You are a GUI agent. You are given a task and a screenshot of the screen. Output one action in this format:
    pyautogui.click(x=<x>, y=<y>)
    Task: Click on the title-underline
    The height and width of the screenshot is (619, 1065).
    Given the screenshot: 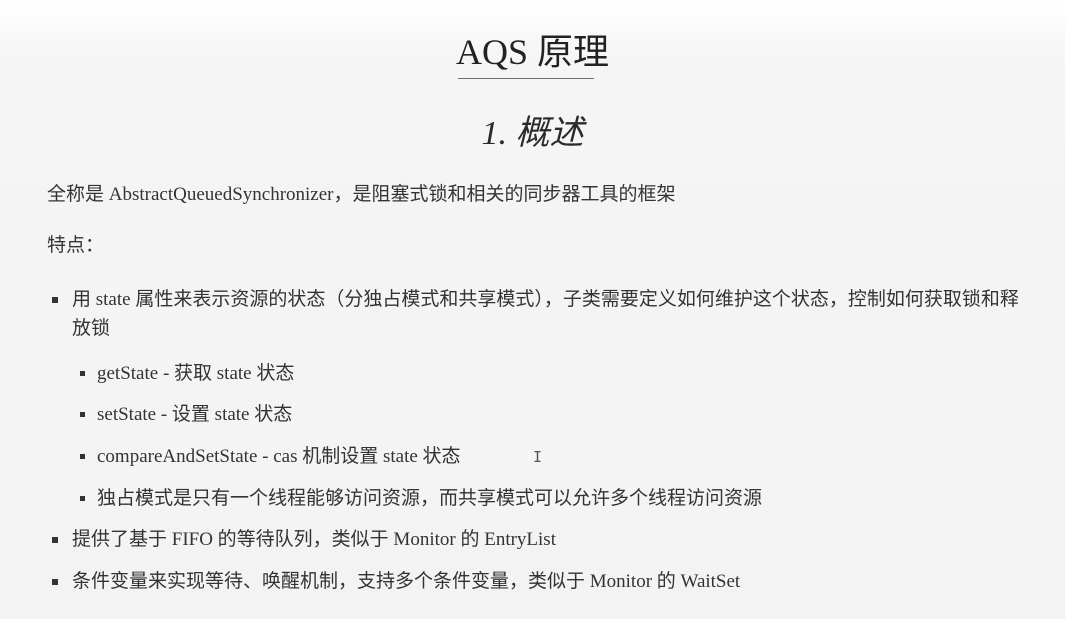 What is the action you would take?
    pyautogui.click(x=526, y=78)
    